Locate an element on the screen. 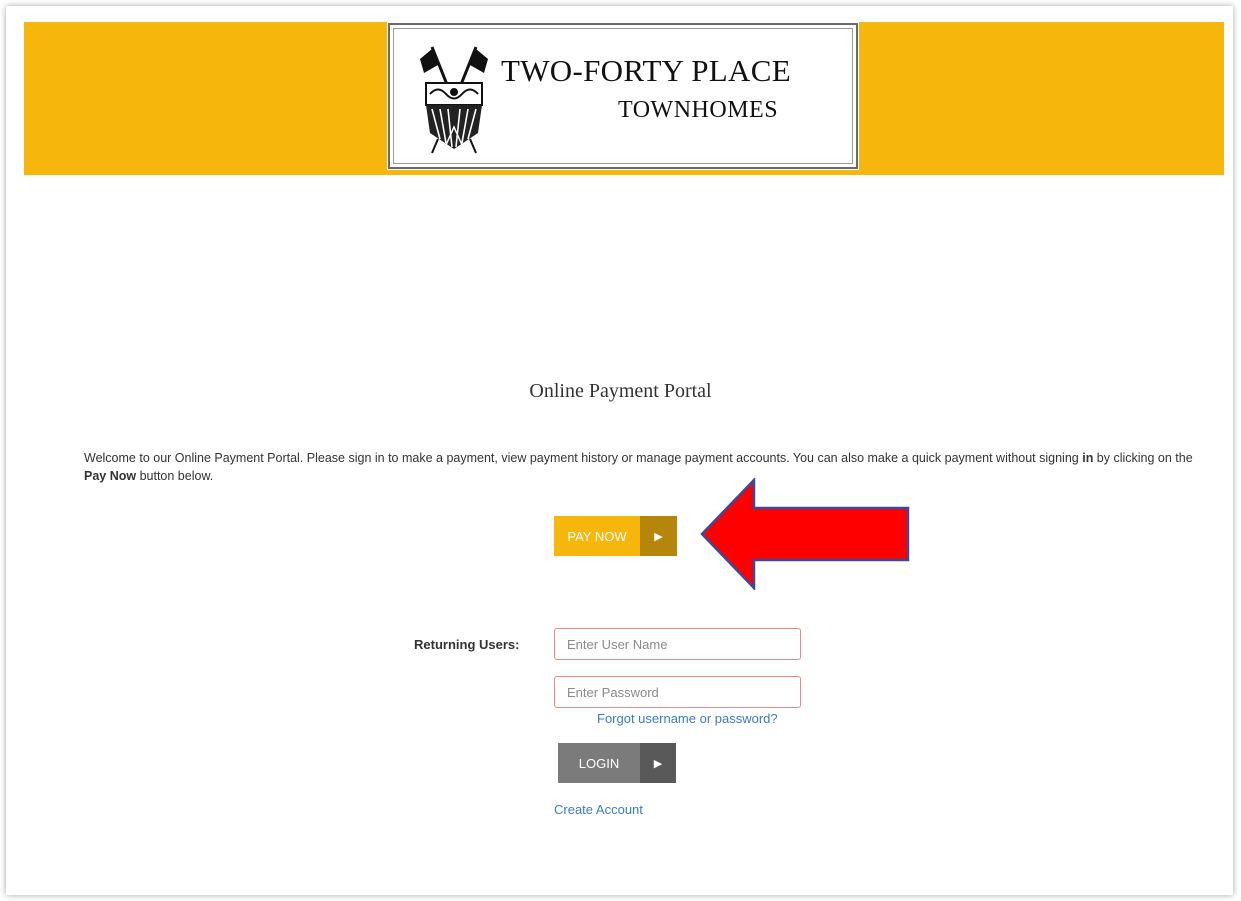  forgot-credentials-link: Forgot username or password? is located at coordinates (687, 718).